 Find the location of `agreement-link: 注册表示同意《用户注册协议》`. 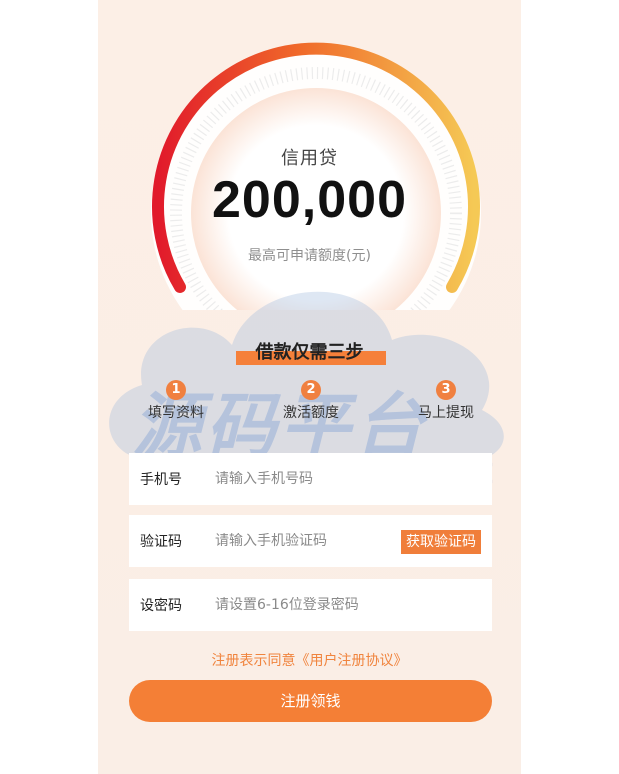

agreement-link: 注册表示同意《用户注册协议》 is located at coordinates (309, 660).